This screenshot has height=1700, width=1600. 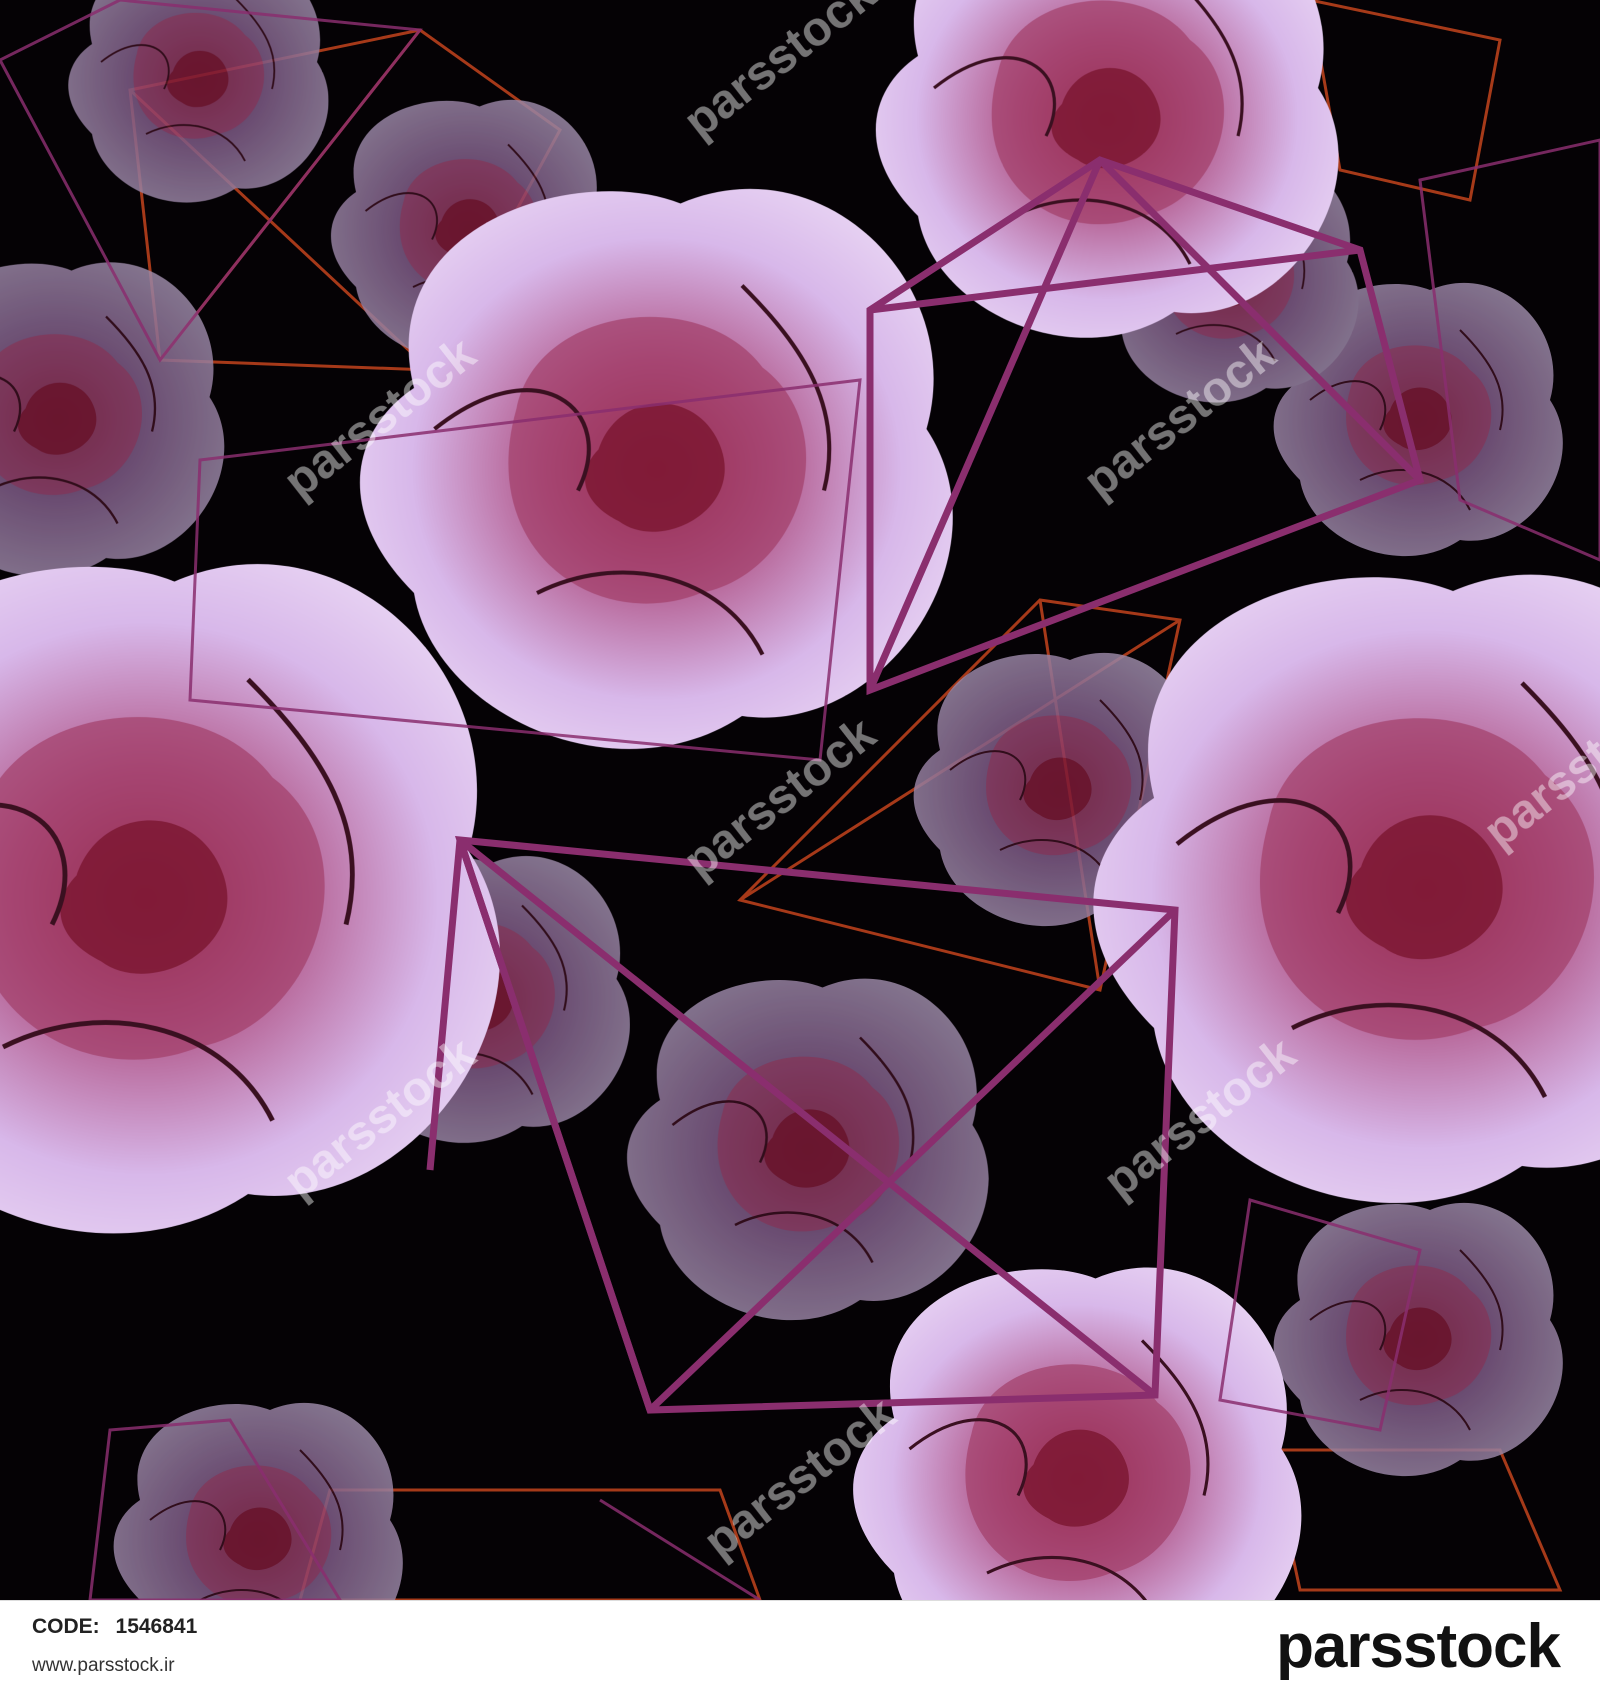 What do you see at coordinates (114, 1627) in the screenshot?
I see `code-line: CODE: 1546841` at bounding box center [114, 1627].